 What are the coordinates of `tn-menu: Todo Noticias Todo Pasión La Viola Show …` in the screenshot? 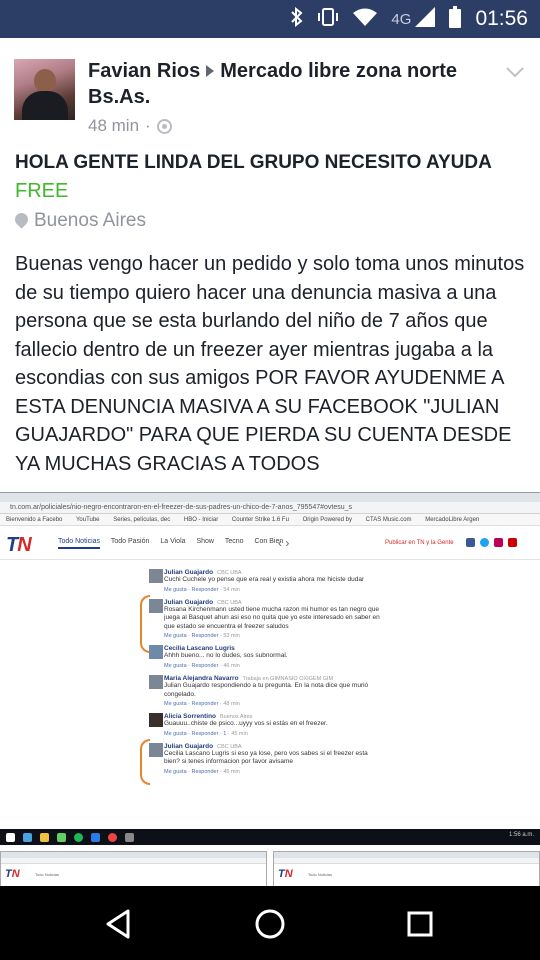 It's located at (175, 543).